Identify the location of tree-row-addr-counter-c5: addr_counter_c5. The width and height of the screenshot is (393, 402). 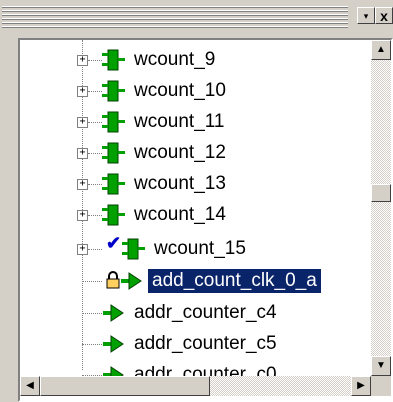
(195, 345).